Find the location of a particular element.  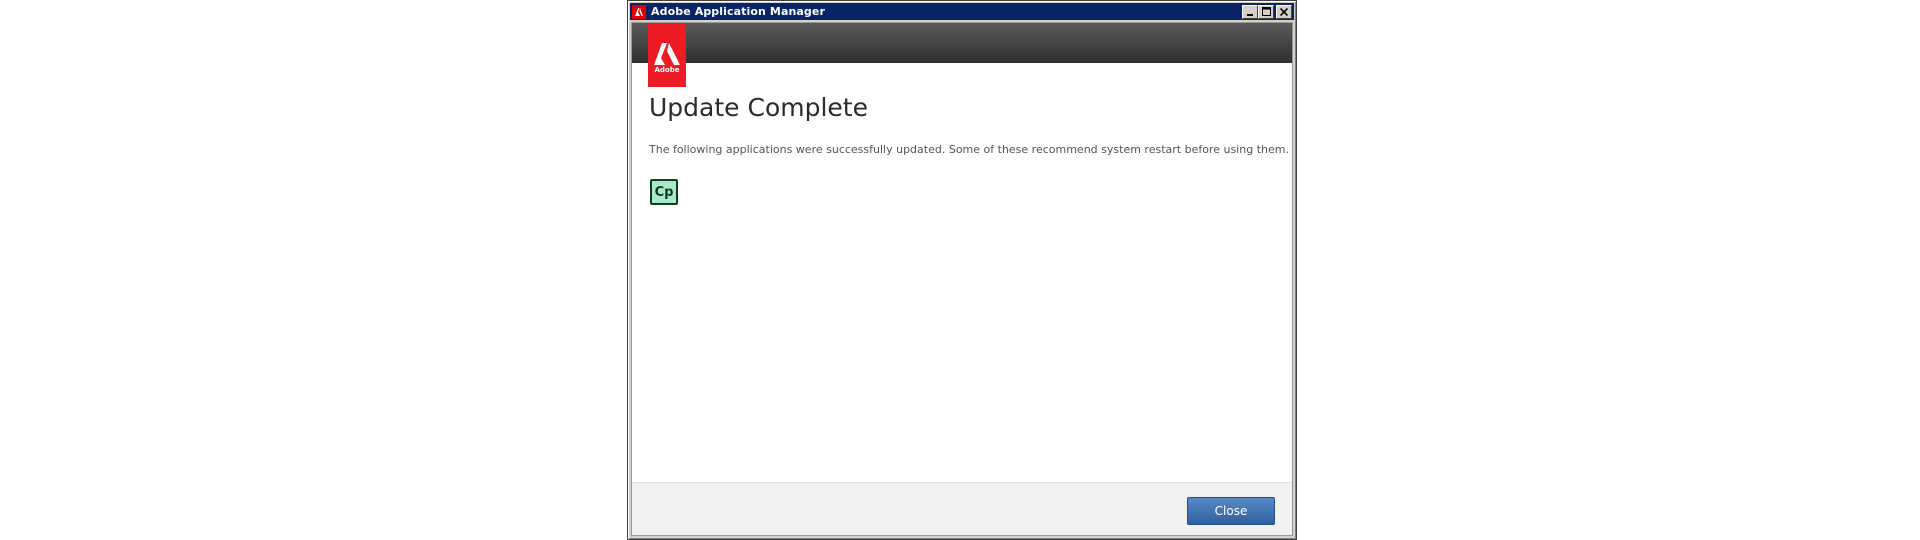

header-bar is located at coordinates (962, 43).